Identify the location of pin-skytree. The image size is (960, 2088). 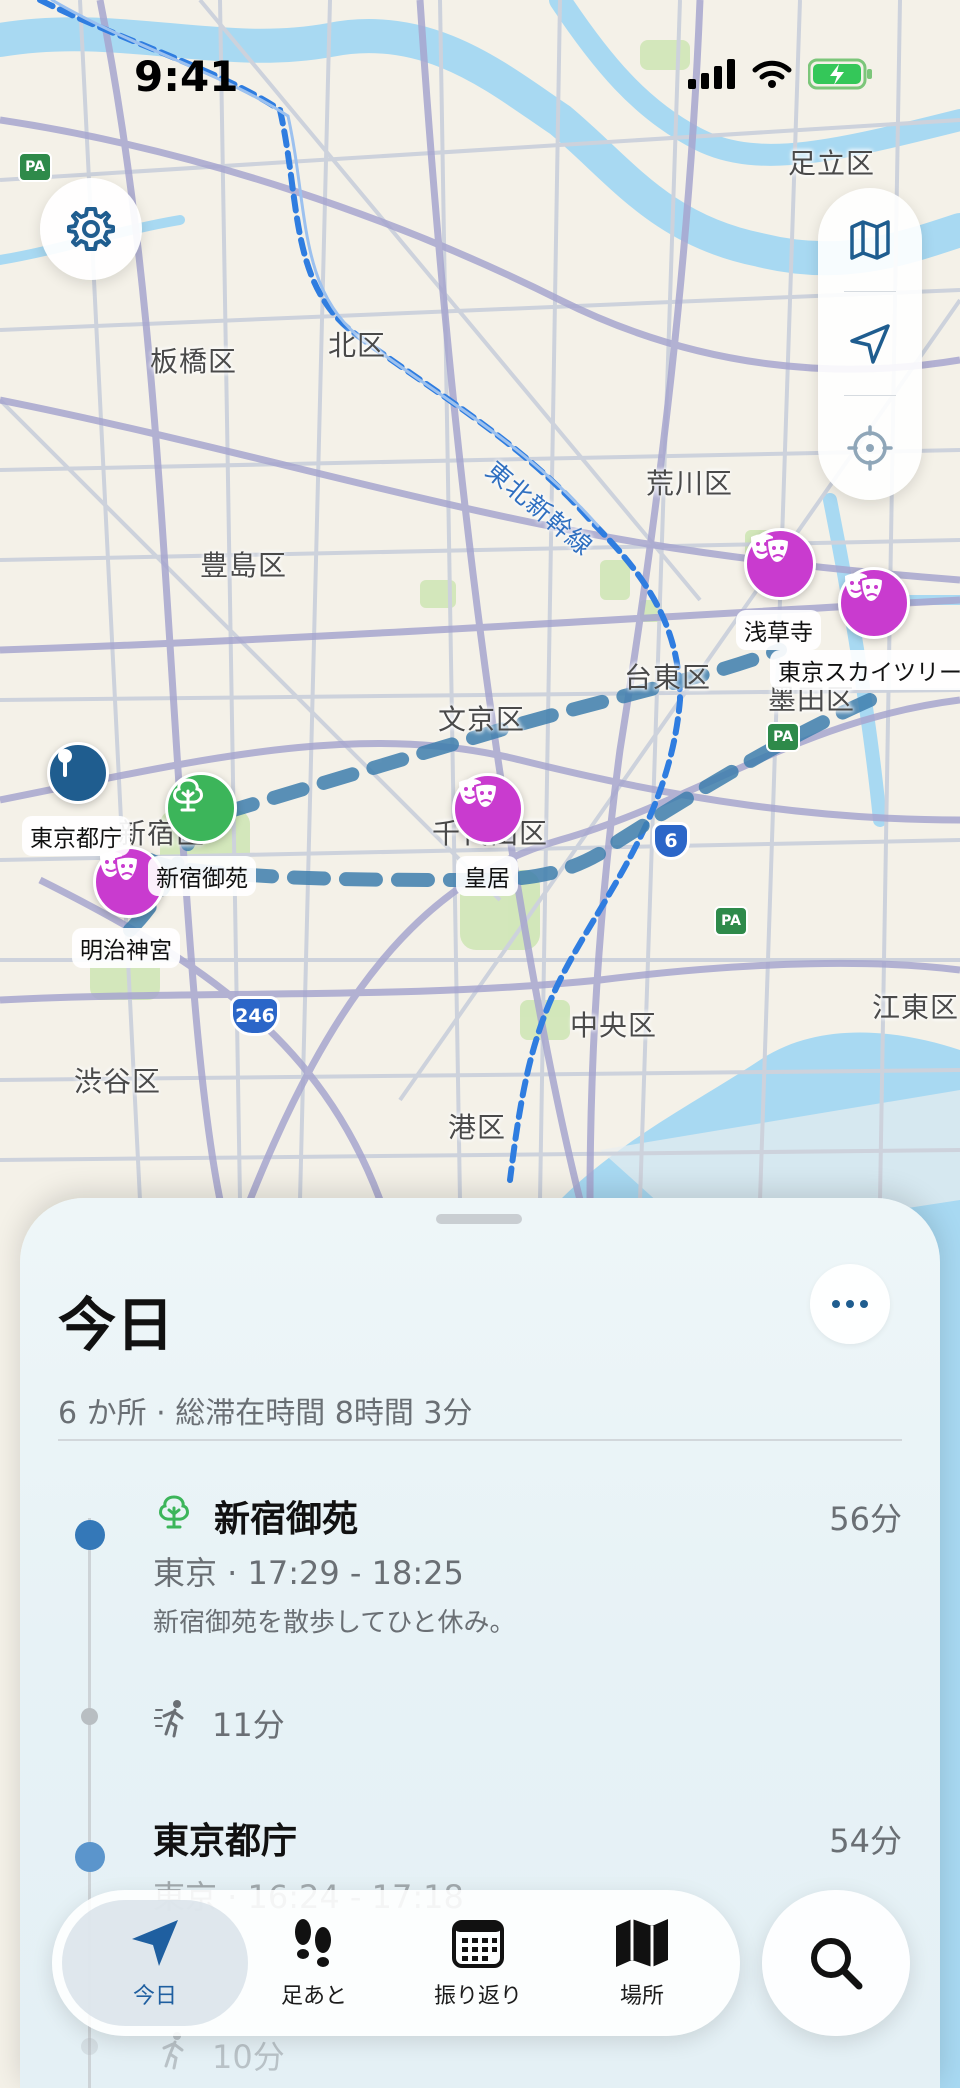
(874, 603).